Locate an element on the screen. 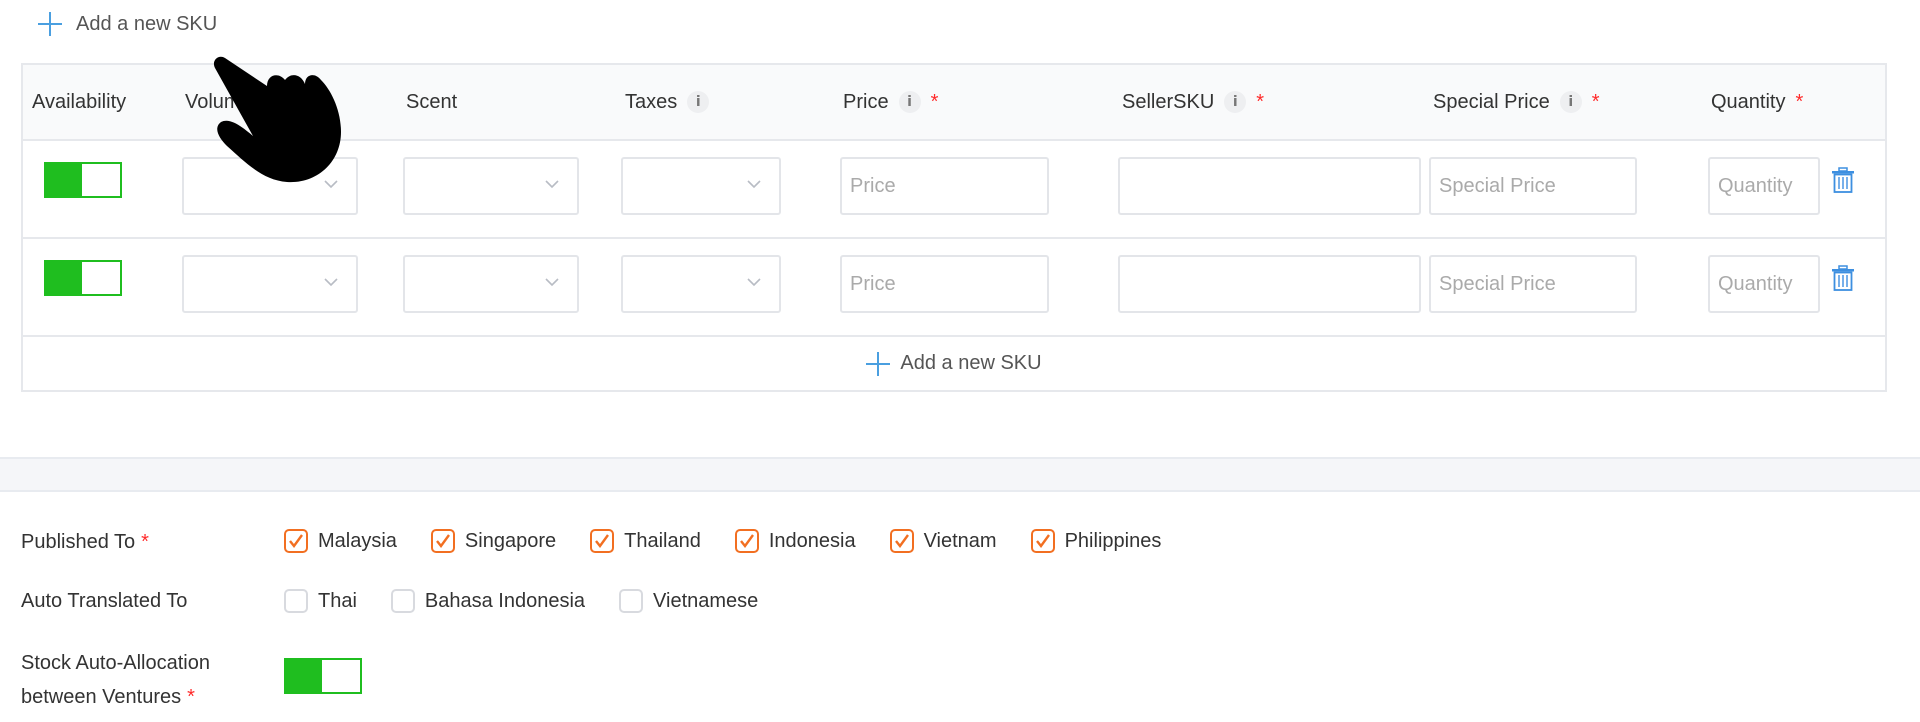 The image size is (1920, 722). label-text: Auto Translated To is located at coordinates (104, 601).